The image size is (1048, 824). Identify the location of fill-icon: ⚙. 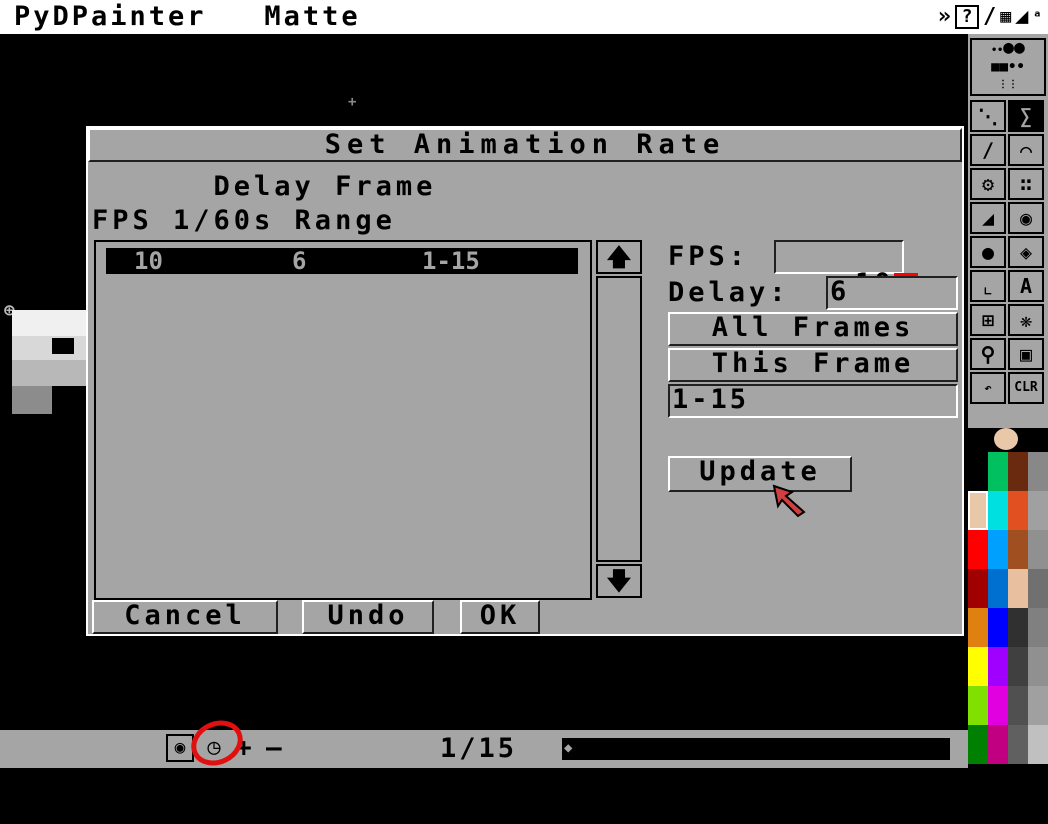
(988, 184).